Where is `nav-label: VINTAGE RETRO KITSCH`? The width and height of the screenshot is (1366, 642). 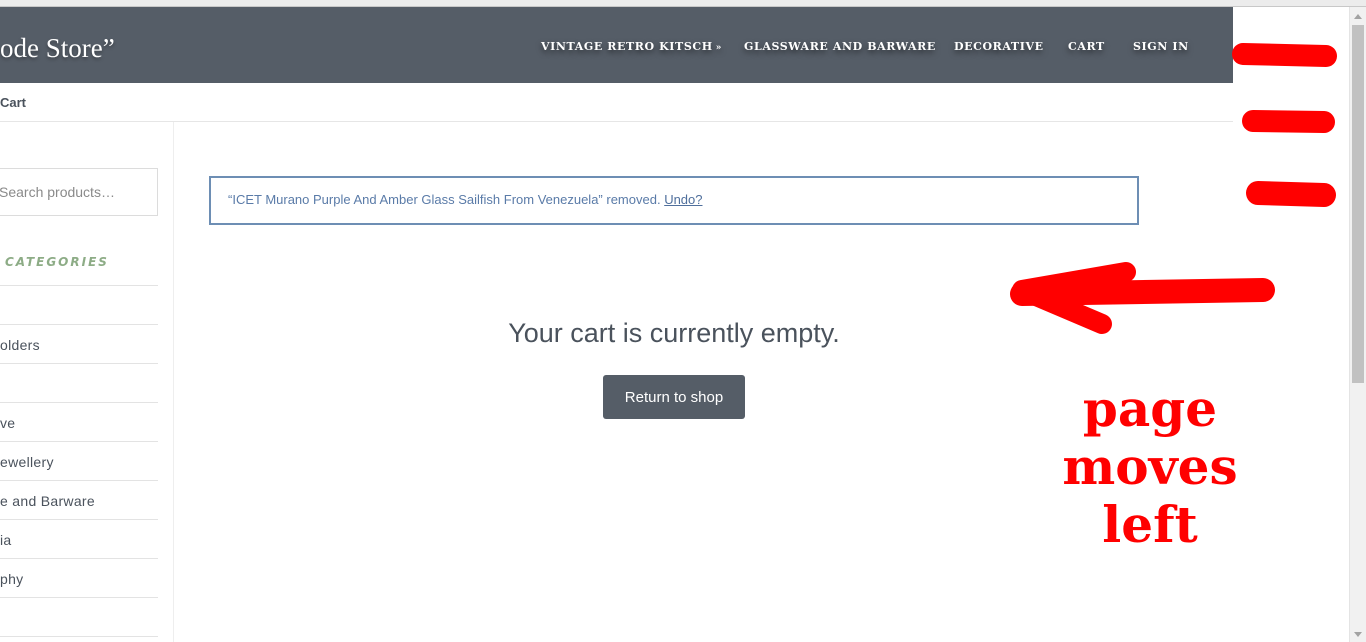 nav-label: VINTAGE RETRO KITSCH is located at coordinates (627, 46).